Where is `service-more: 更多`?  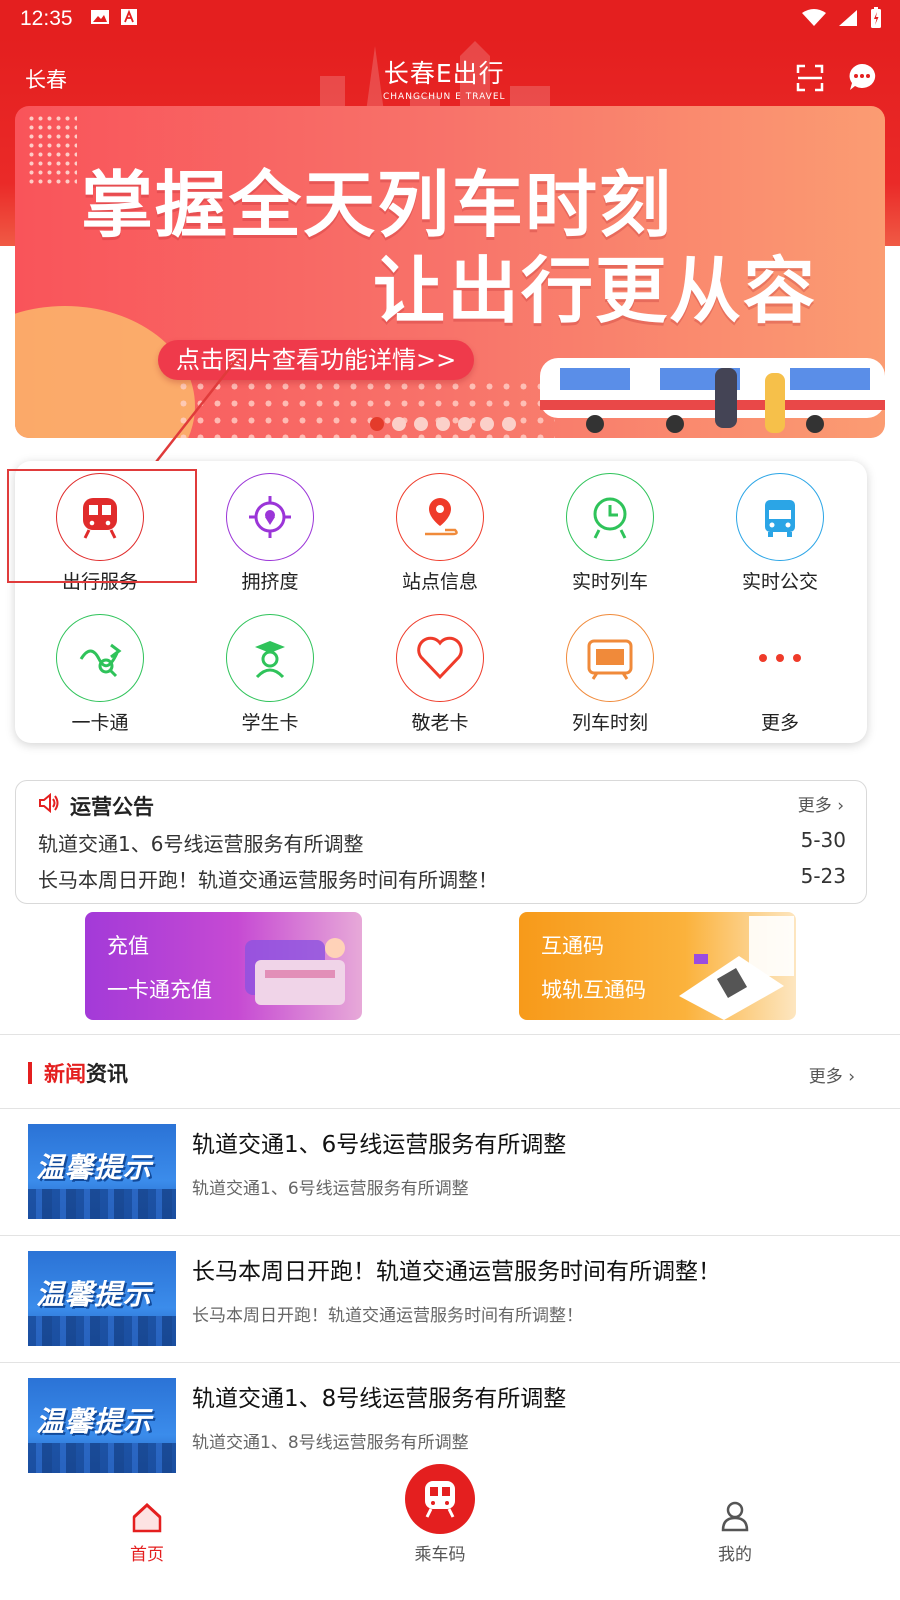
service-more: 更多 is located at coordinates (780, 668).